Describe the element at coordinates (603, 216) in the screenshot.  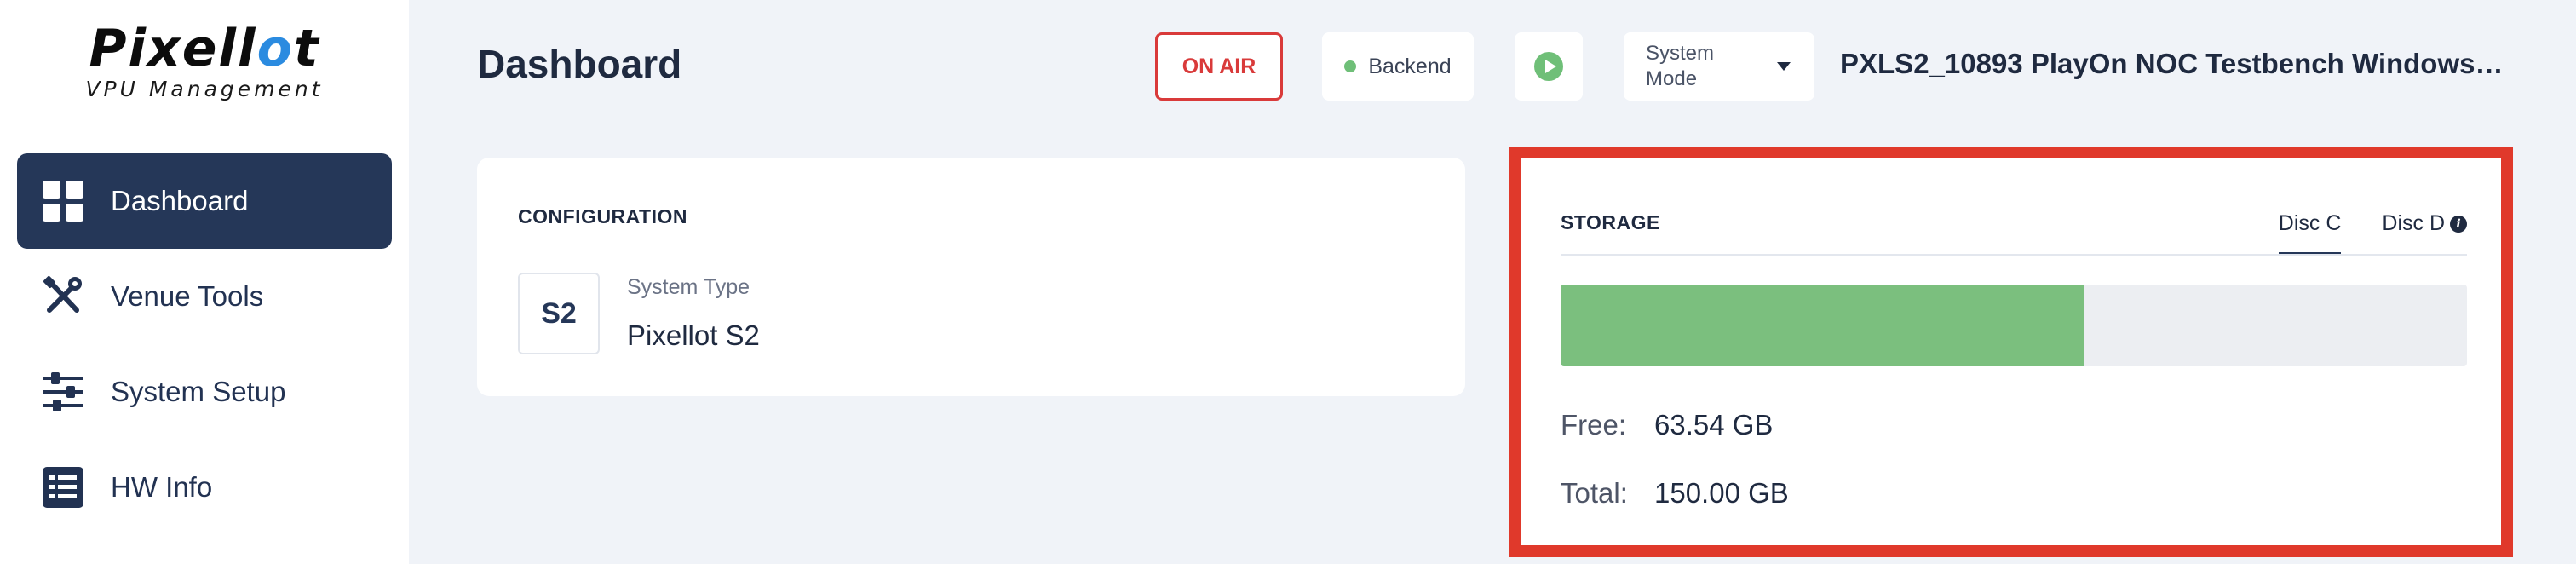
I see `configuration-title: CONFIGURATION` at that location.